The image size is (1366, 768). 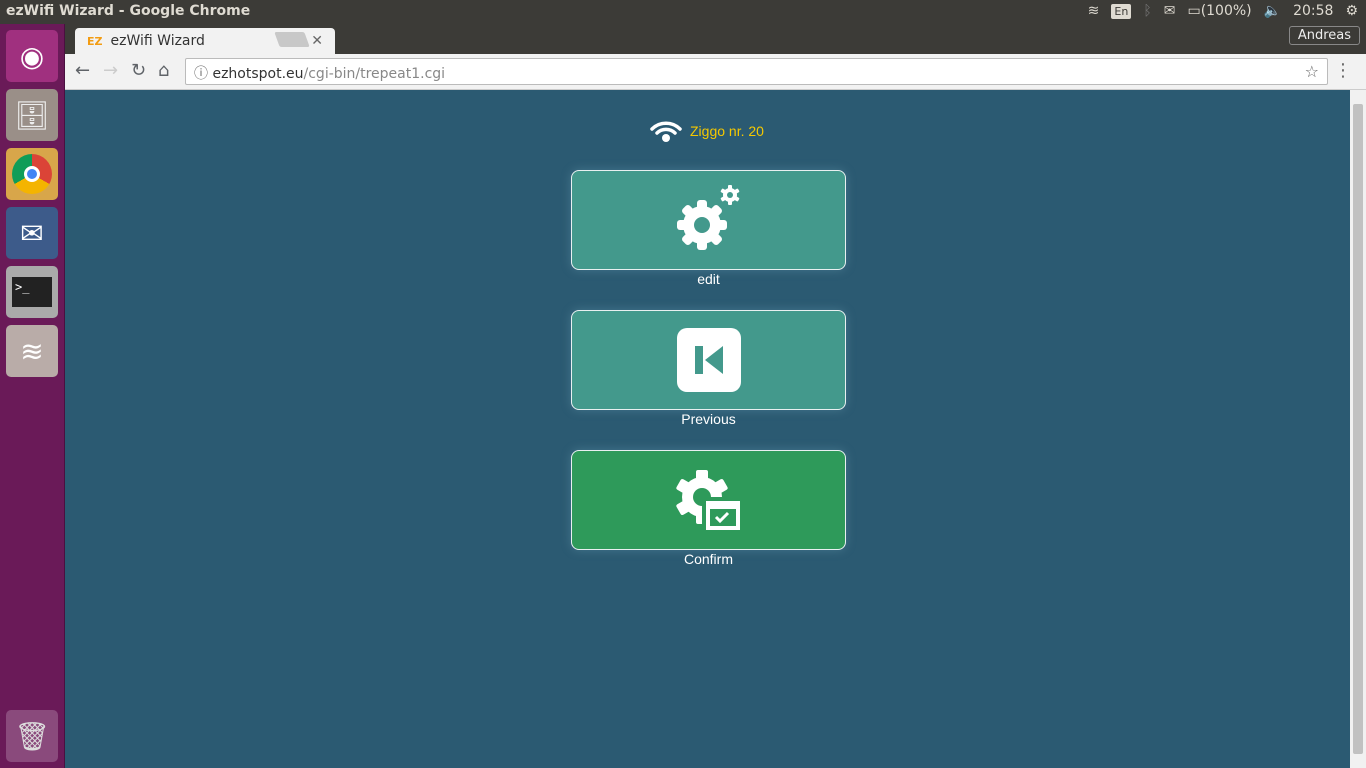 What do you see at coordinates (715, 39) in the screenshot?
I see `tab-strip: EZ ezWifi Wizard ✕ Andreas` at bounding box center [715, 39].